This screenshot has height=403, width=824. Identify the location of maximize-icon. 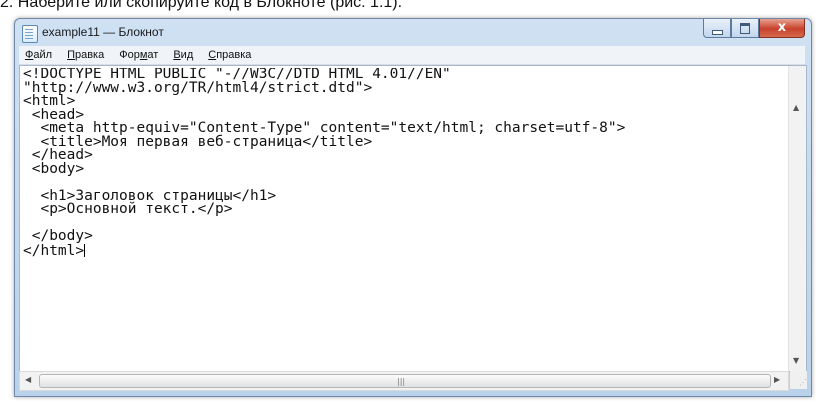
(745, 28).